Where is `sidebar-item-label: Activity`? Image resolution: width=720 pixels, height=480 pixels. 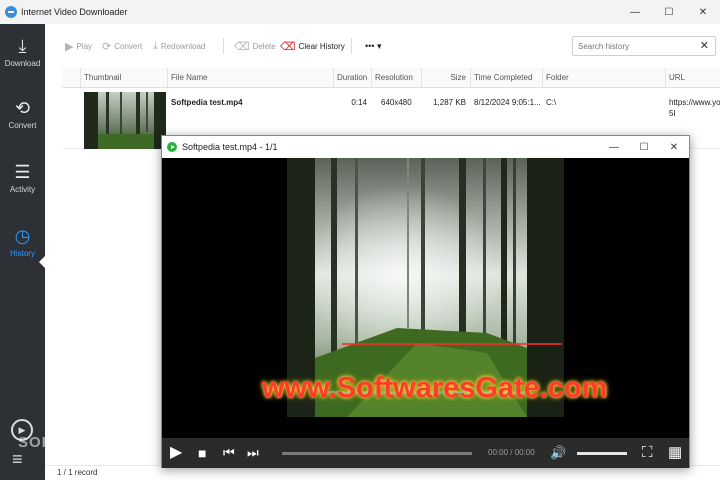
sidebar-item-label: Activity is located at coordinates (22, 189).